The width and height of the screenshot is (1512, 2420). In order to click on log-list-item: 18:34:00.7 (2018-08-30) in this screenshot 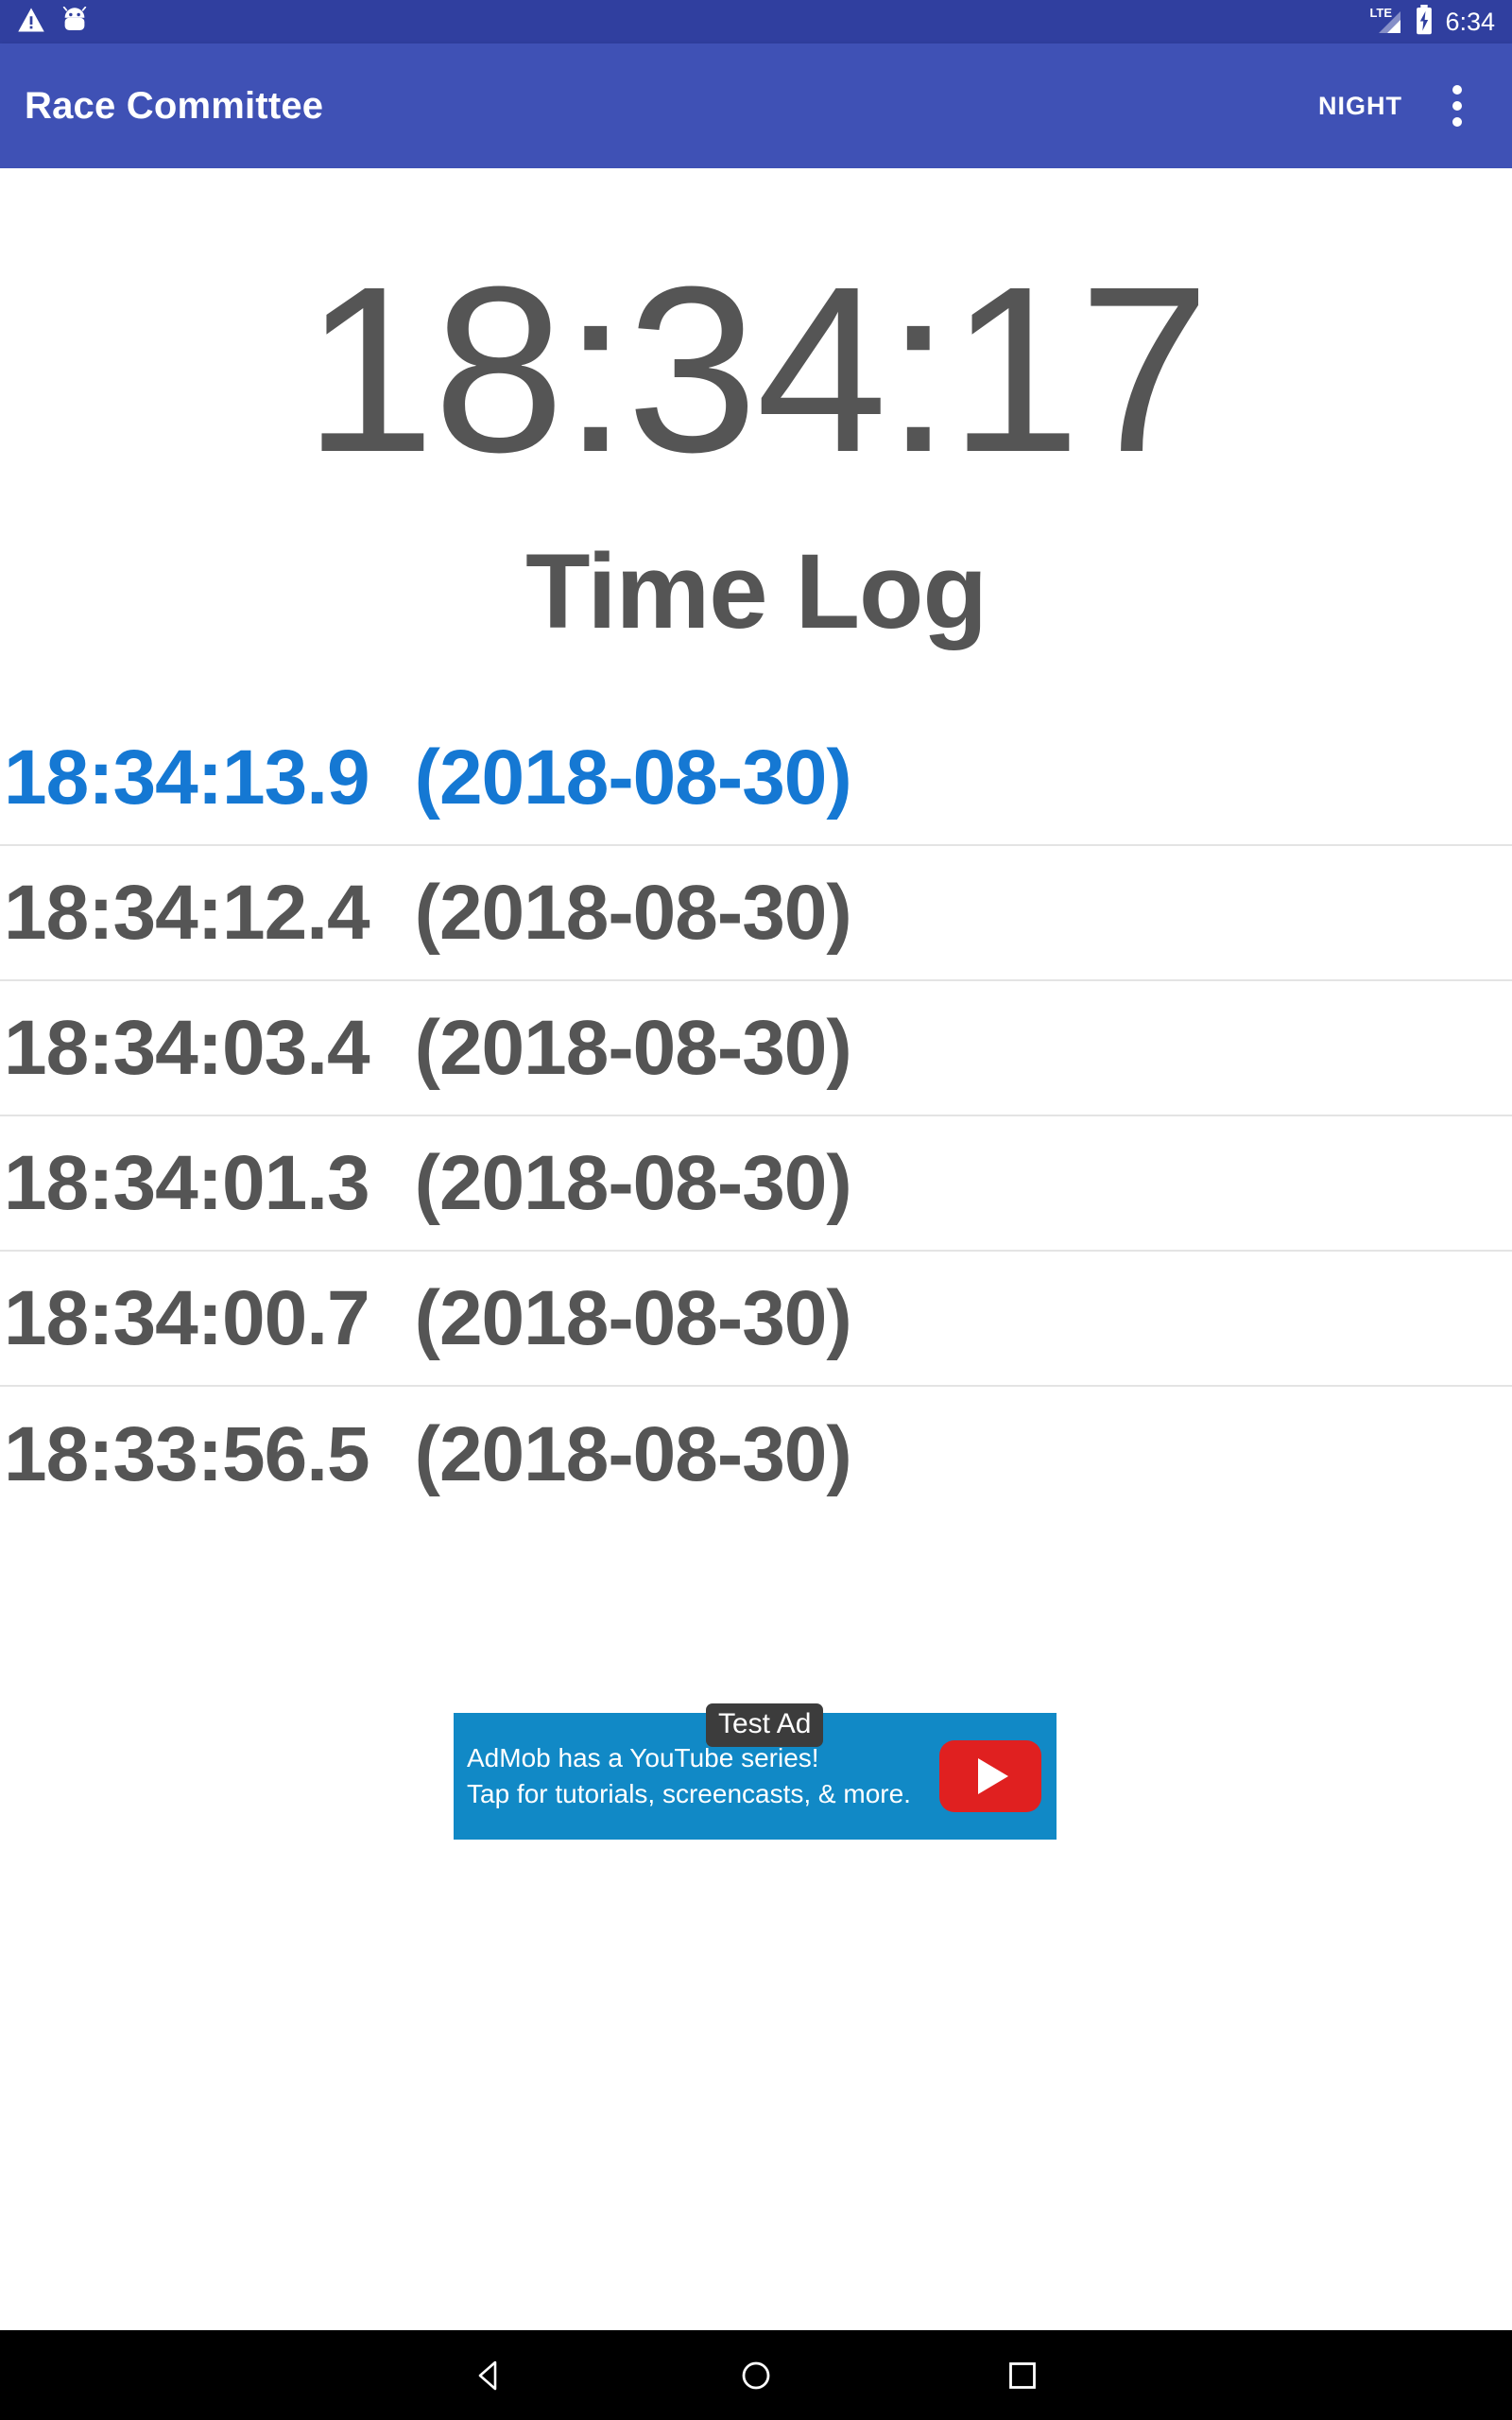, I will do `click(756, 1319)`.